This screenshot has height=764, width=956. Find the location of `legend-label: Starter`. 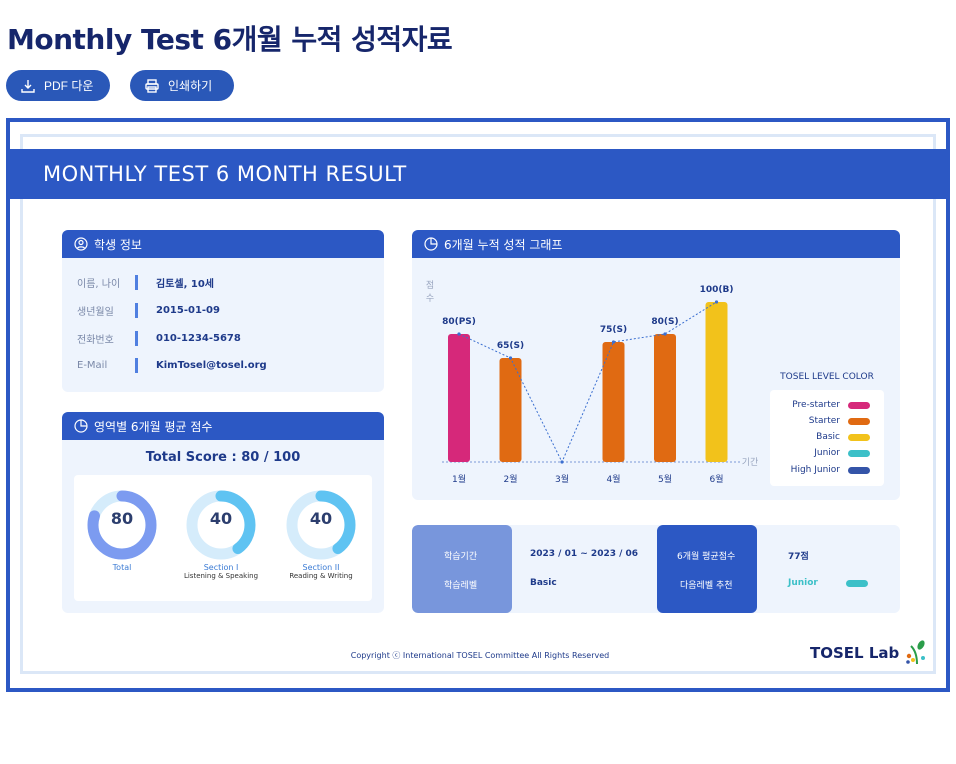

legend-label: Starter is located at coordinates (824, 421).